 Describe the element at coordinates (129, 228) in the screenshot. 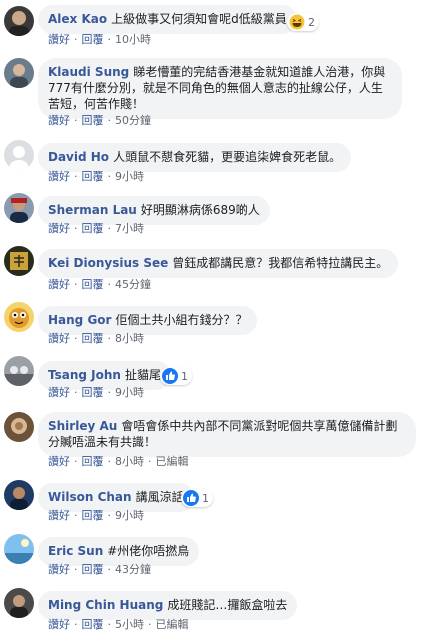

I see `comment-timestamp: 7小時` at that location.